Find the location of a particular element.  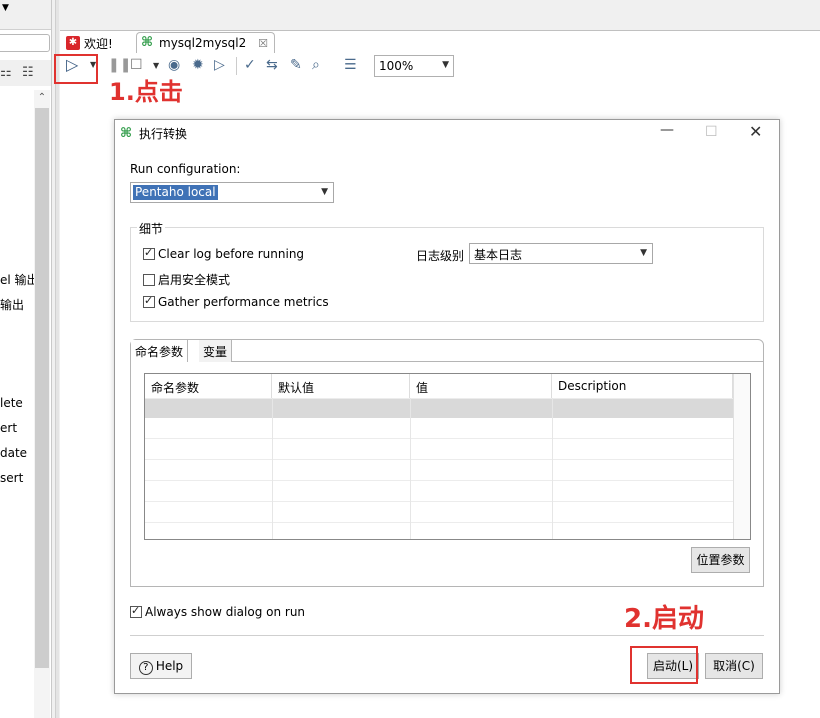

list-layout-icon: ☷ is located at coordinates (28, 72).